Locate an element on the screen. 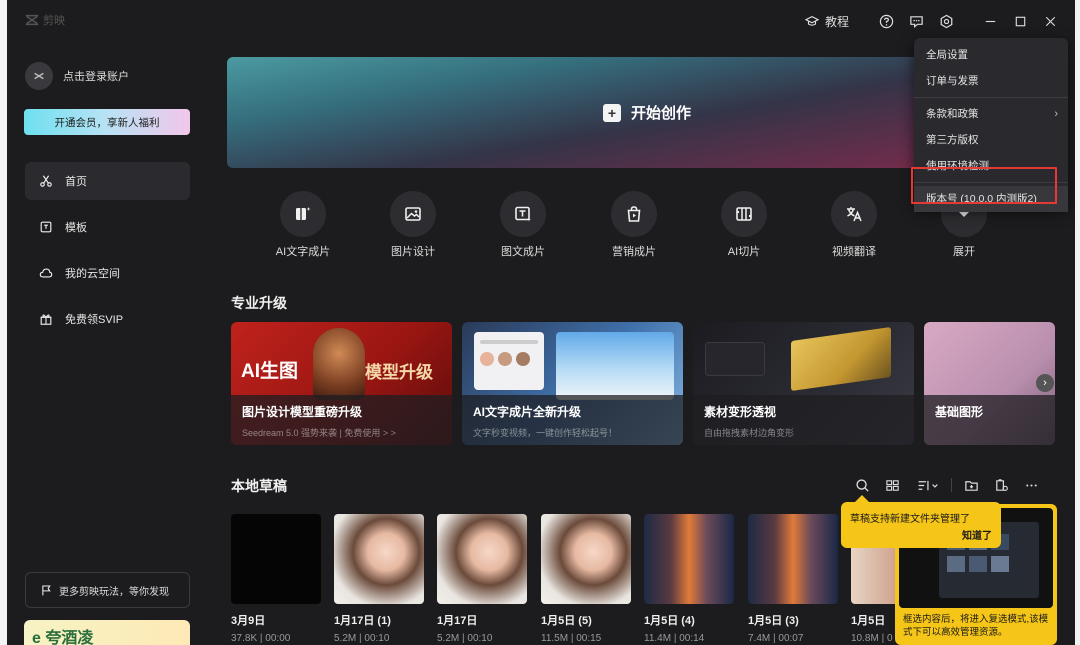 This screenshot has width=1080, height=645. cleanup-button is located at coordinates (1001, 485).